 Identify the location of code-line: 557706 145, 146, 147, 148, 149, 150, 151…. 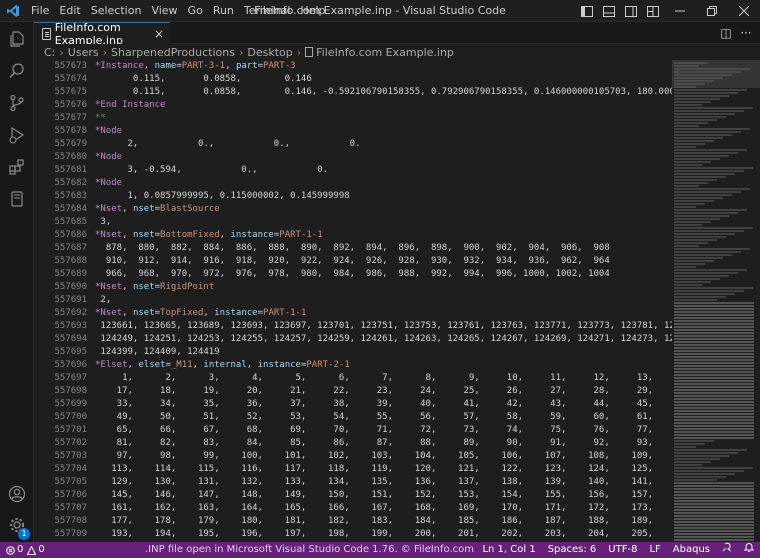
(353, 495).